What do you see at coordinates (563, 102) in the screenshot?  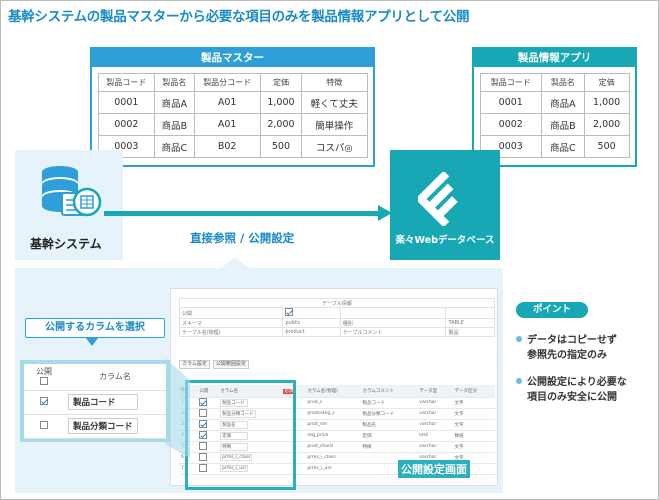 I see `cell: 商品A` at bounding box center [563, 102].